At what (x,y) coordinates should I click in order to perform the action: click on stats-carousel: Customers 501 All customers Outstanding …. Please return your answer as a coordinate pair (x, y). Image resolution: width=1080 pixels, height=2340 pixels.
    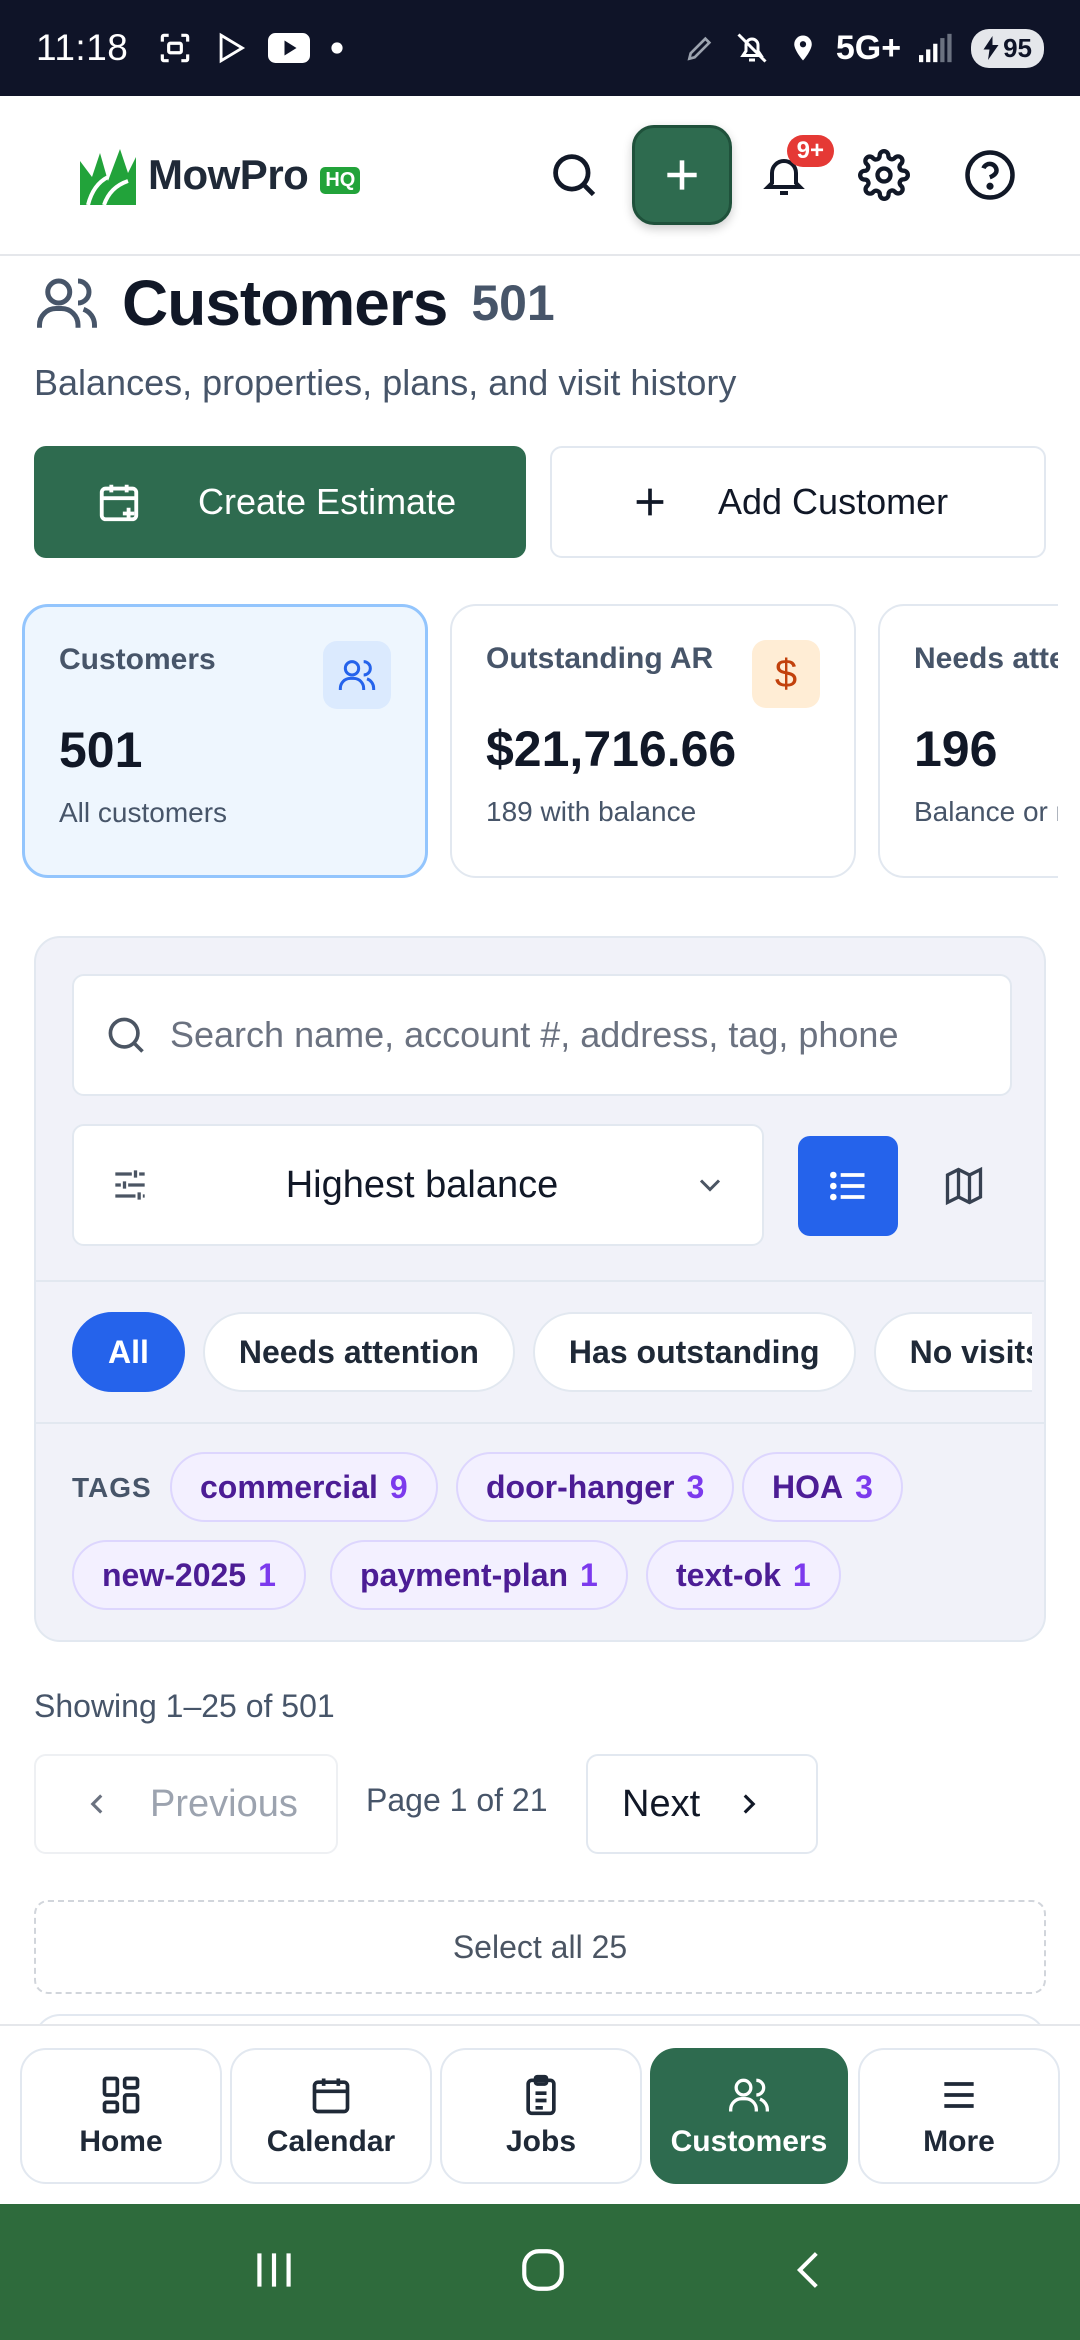
    Looking at the image, I should click on (540, 742).